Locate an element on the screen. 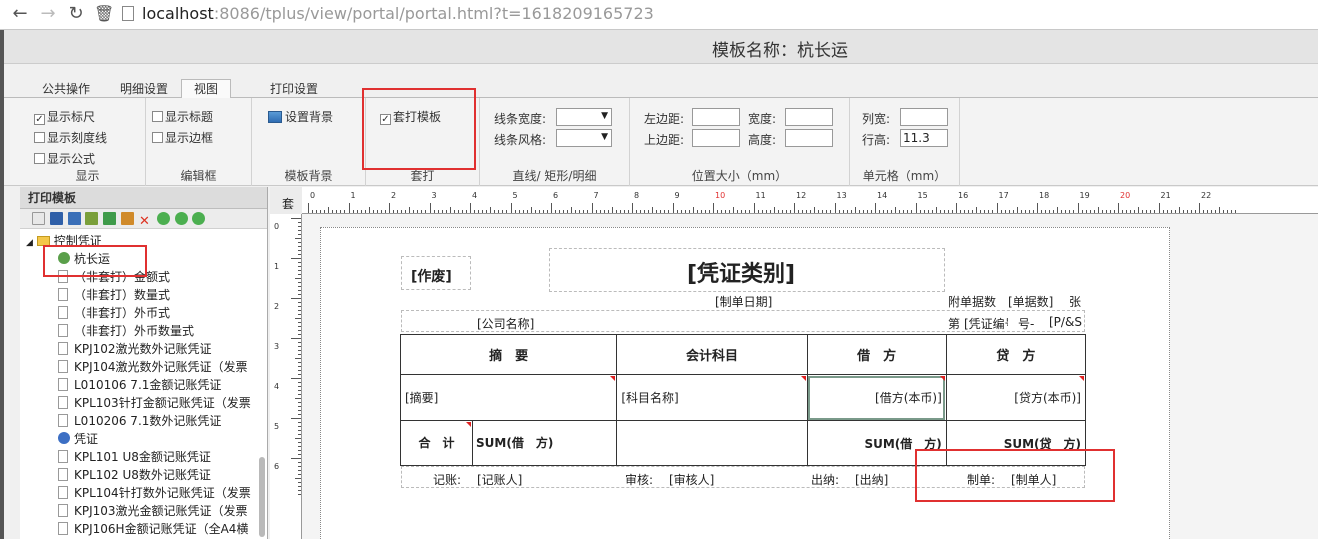  copy-icon is located at coordinates (92, 218).